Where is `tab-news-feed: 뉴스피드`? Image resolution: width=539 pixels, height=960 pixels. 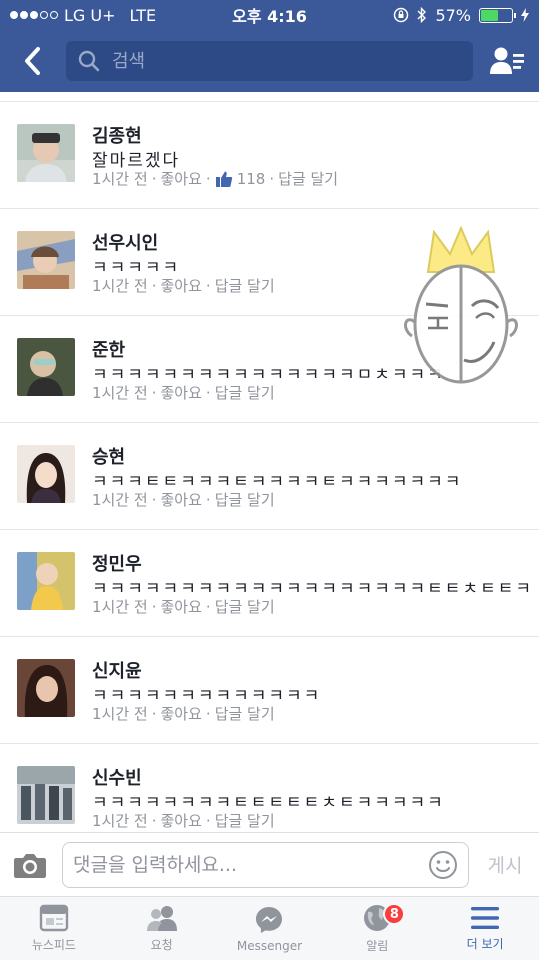 tab-news-feed: 뉴스피드 is located at coordinates (54, 928).